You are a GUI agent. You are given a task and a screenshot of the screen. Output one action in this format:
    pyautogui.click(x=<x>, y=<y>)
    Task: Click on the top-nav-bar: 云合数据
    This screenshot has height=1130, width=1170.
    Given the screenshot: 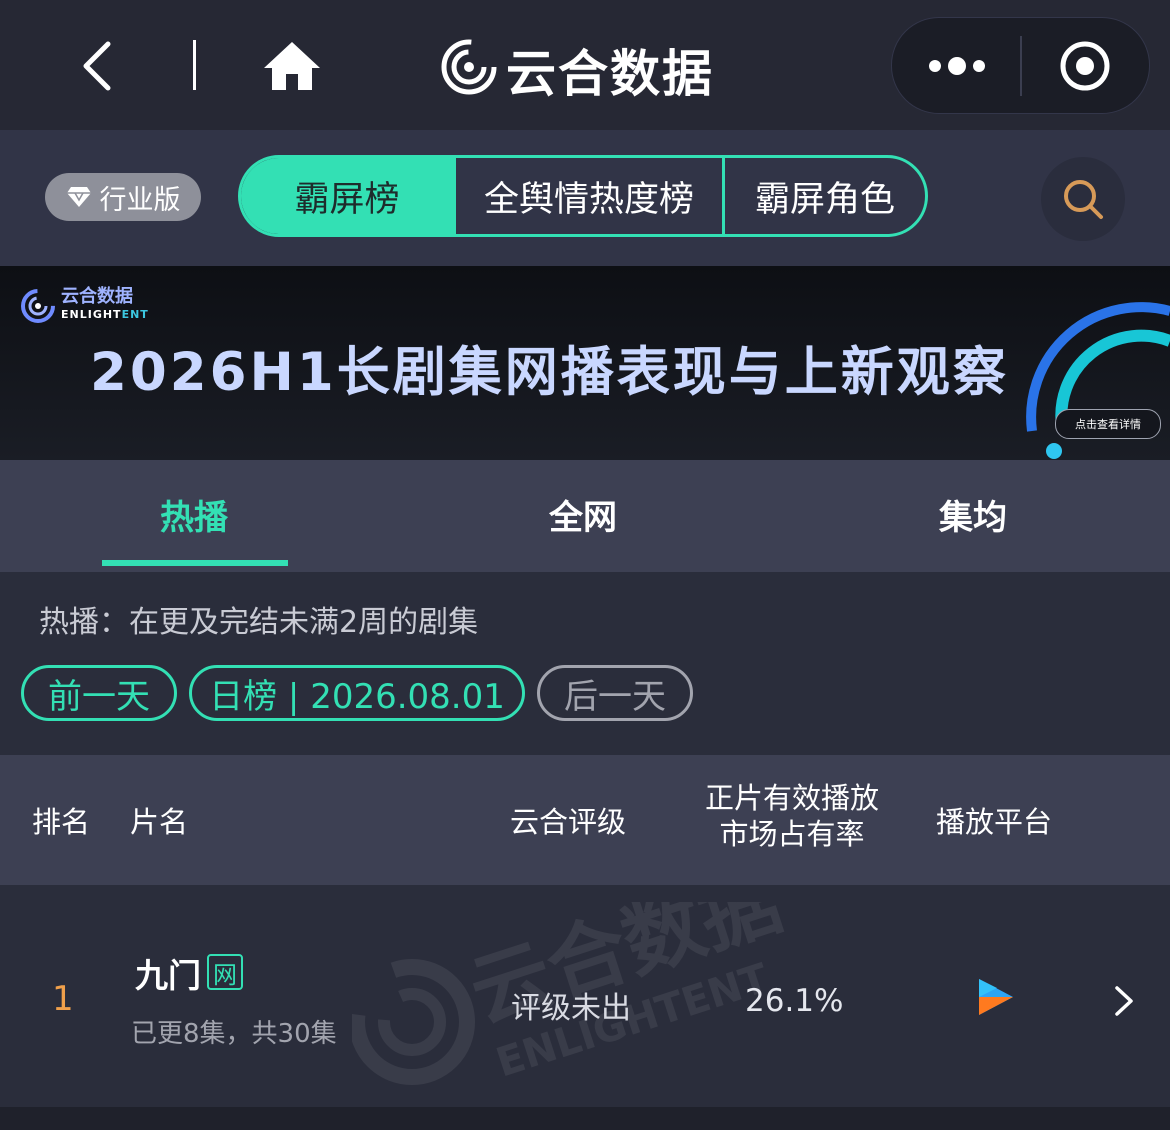 What is the action you would take?
    pyautogui.click(x=585, y=65)
    